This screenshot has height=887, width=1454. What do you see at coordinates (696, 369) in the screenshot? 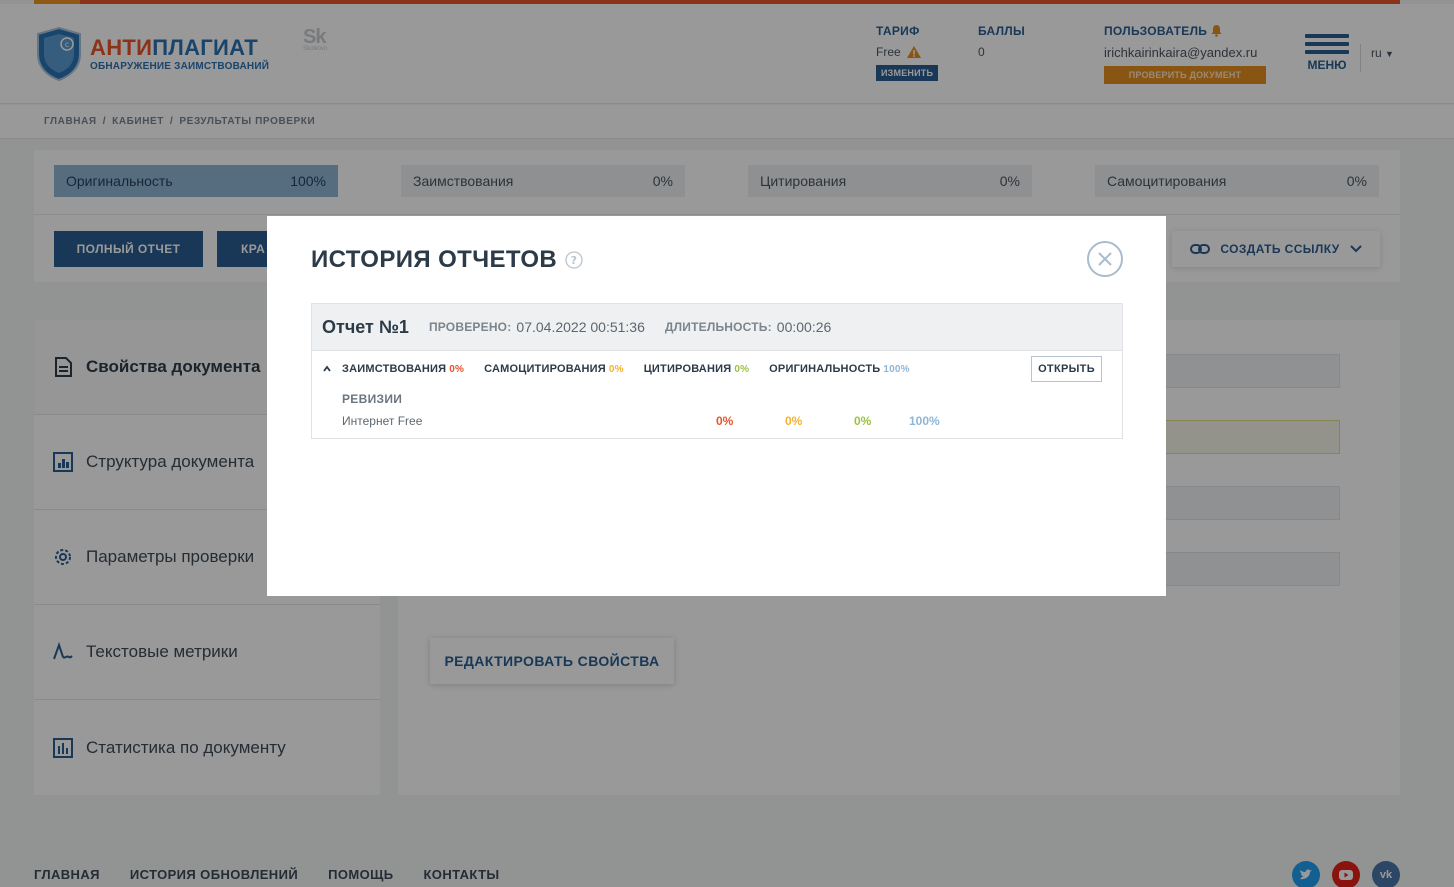
I see `report-citations: ЦИТИРОВАНИЯ 0%` at bounding box center [696, 369].